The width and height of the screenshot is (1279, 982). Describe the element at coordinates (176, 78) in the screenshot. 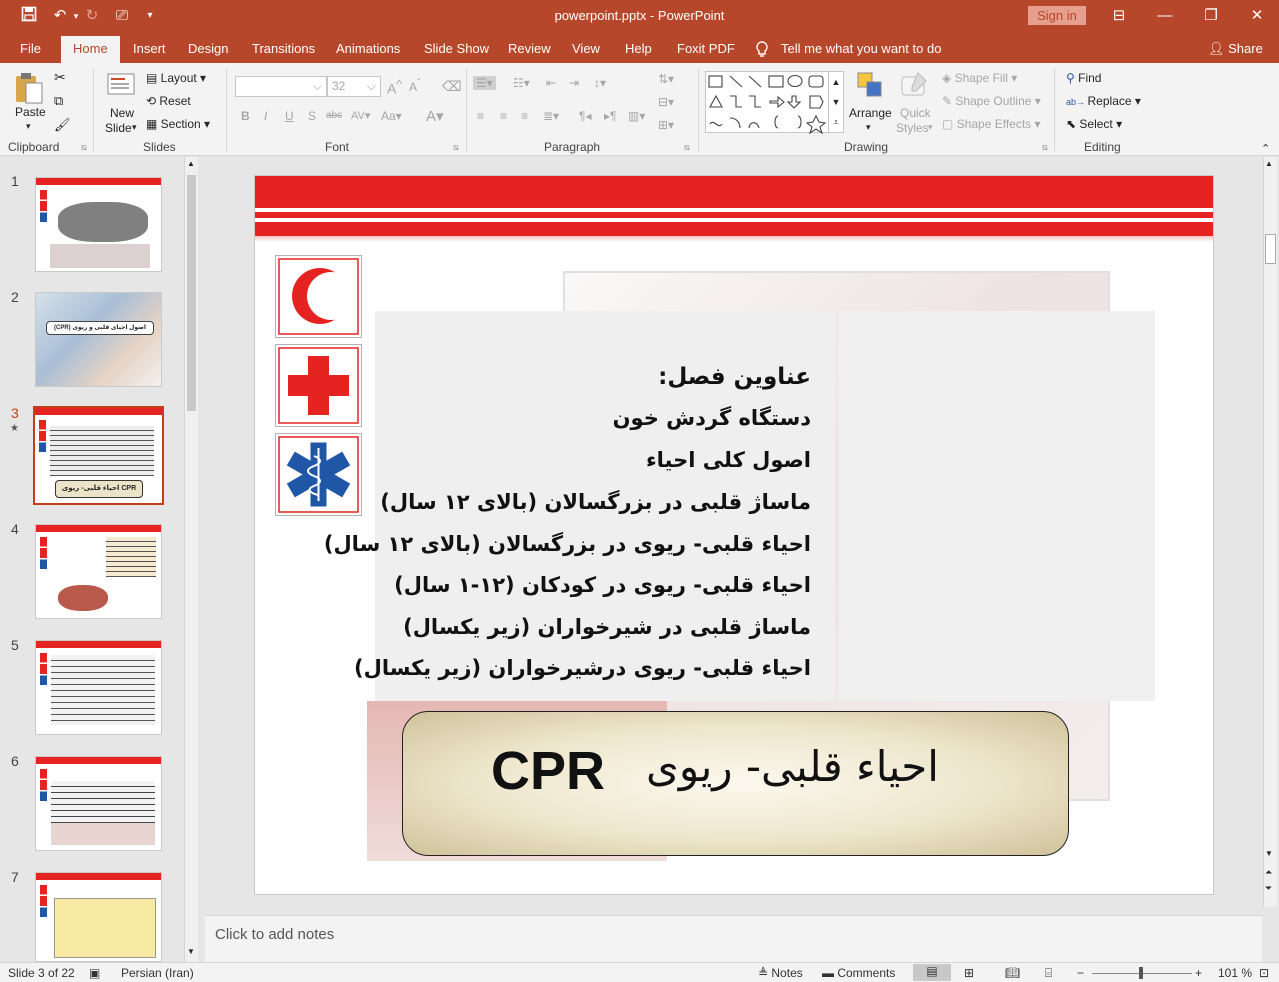

I see `layout-button: ▤ Layout ▾` at that location.